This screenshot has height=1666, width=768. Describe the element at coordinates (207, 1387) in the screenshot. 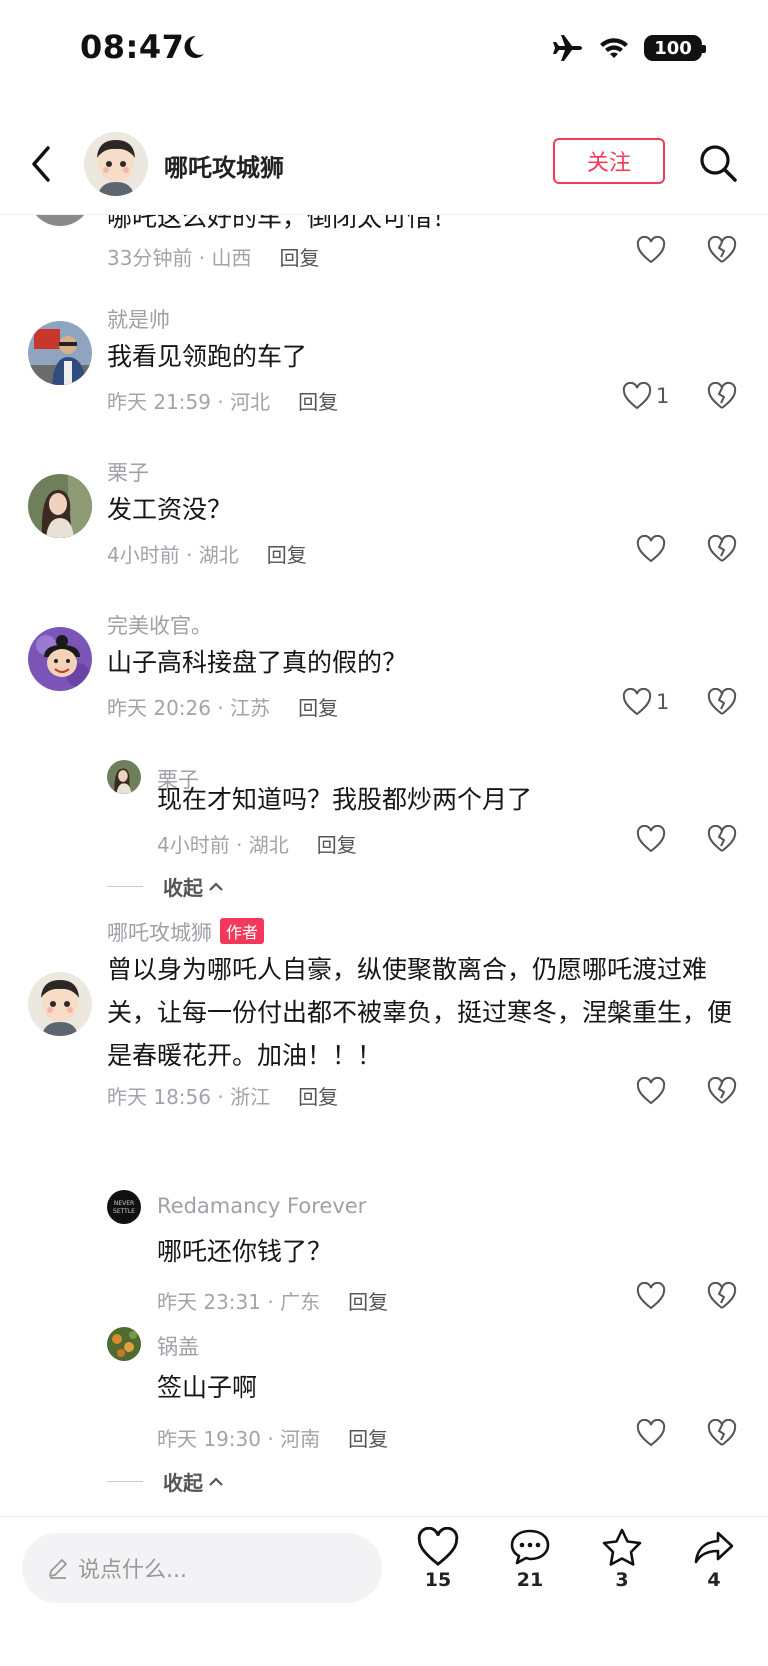

I see `comment-text: 签山子啊` at that location.